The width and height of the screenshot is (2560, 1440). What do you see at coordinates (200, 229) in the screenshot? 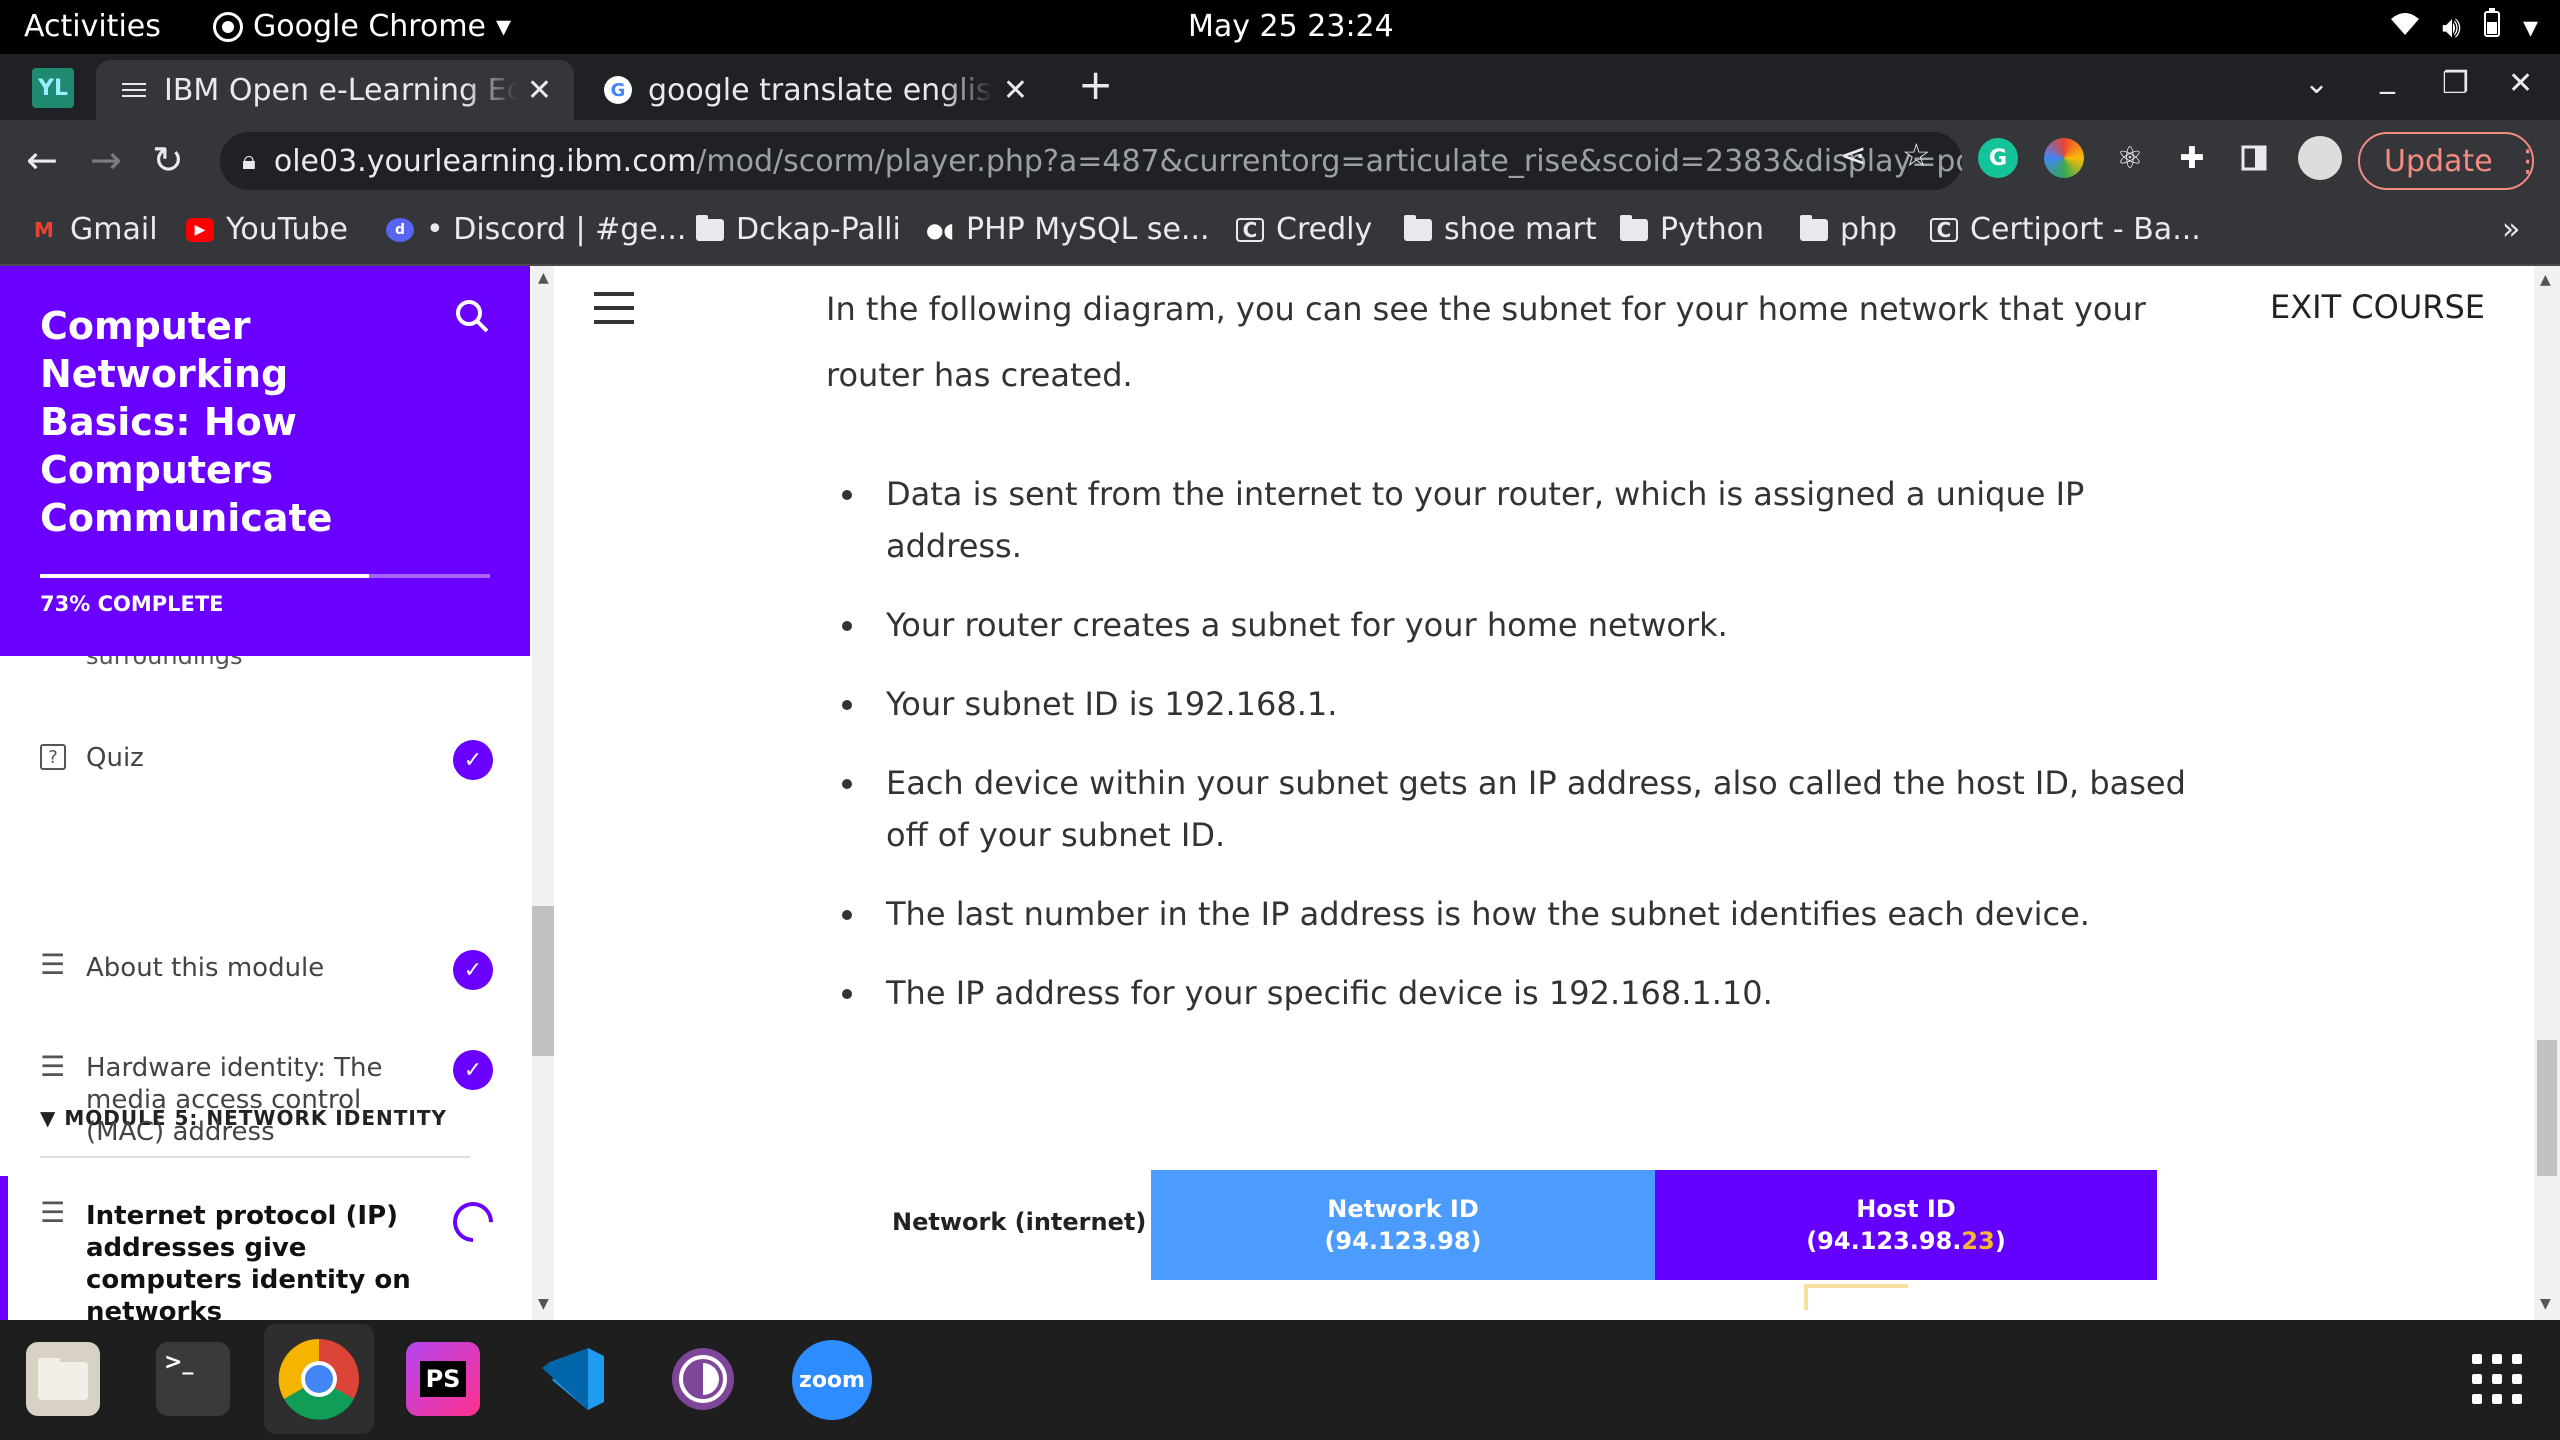
I see `youtube-icon: ▶` at bounding box center [200, 229].